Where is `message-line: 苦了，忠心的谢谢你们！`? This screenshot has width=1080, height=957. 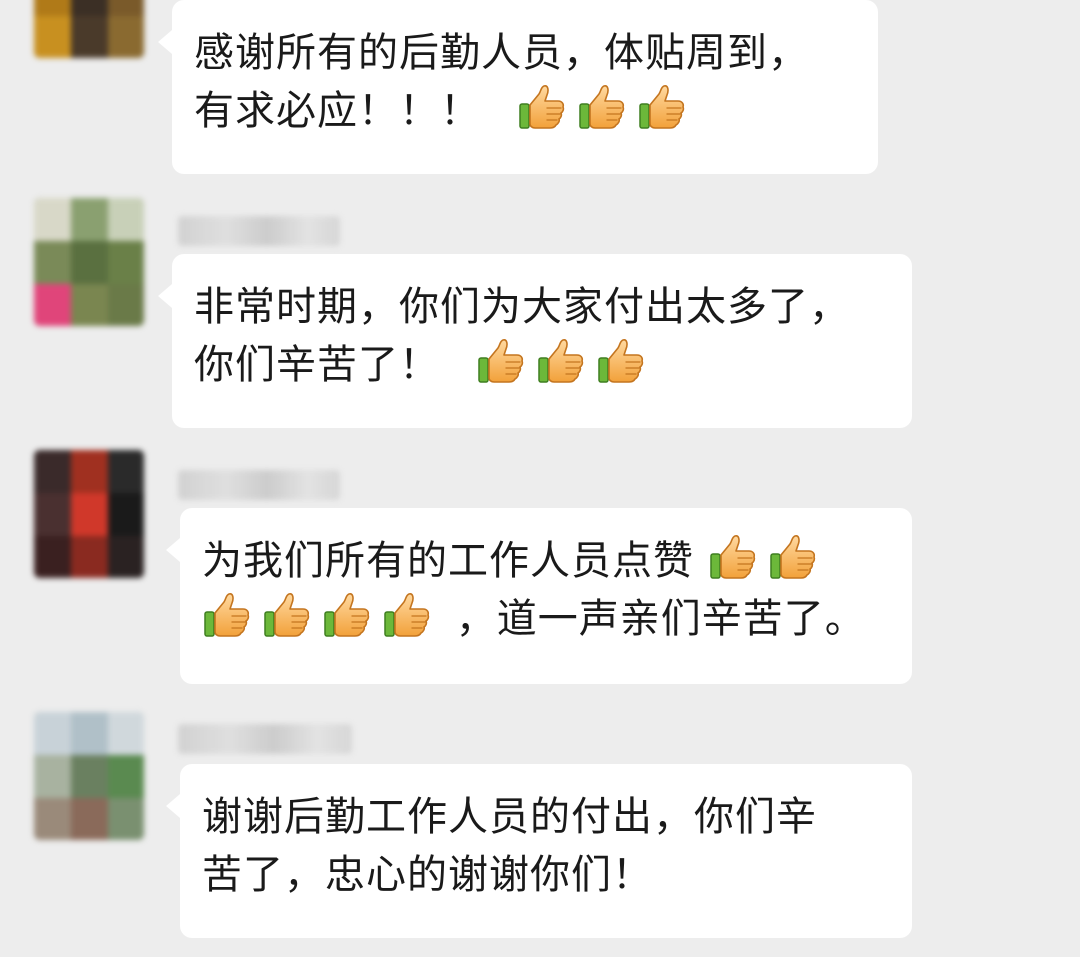 message-line: 苦了，忠心的谢谢你们！ is located at coordinates (545, 875).